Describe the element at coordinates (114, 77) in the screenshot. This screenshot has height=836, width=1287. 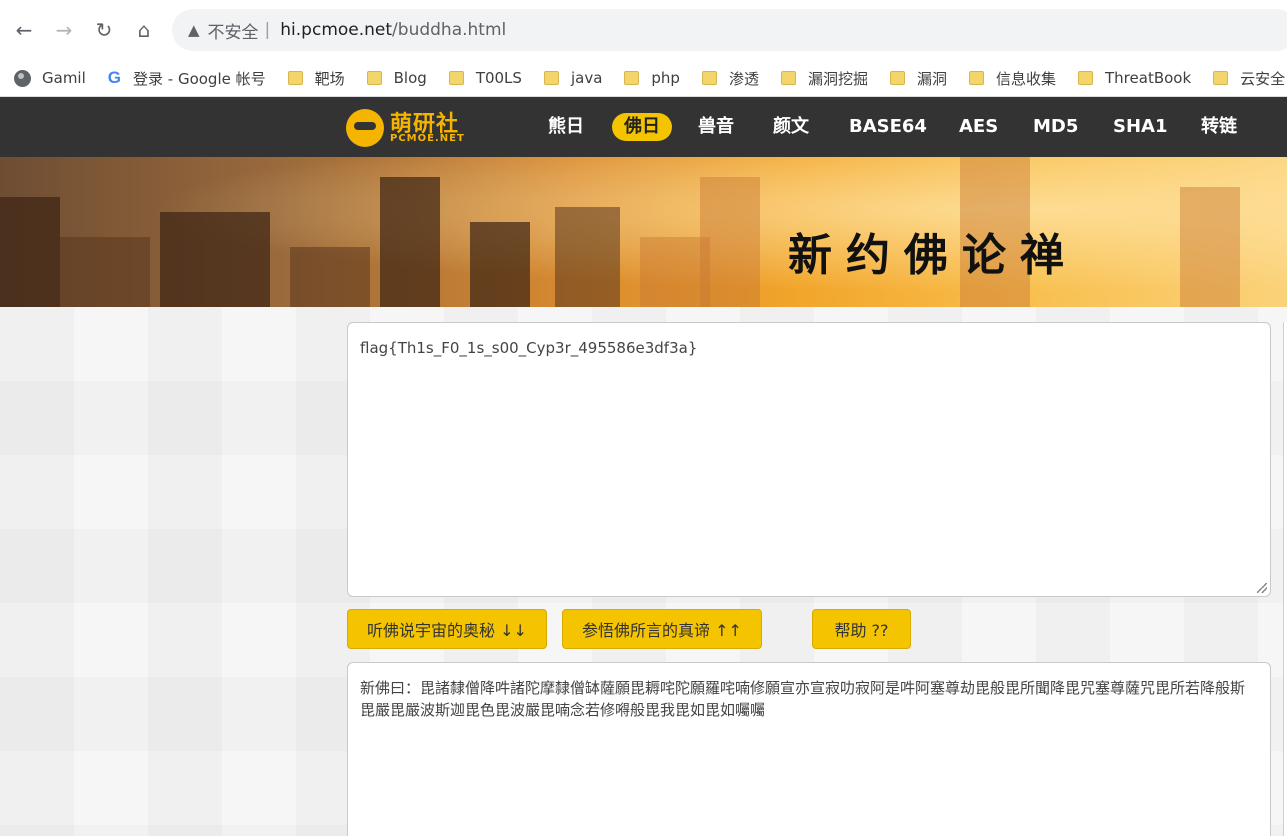
I see `google-icon: G` at that location.